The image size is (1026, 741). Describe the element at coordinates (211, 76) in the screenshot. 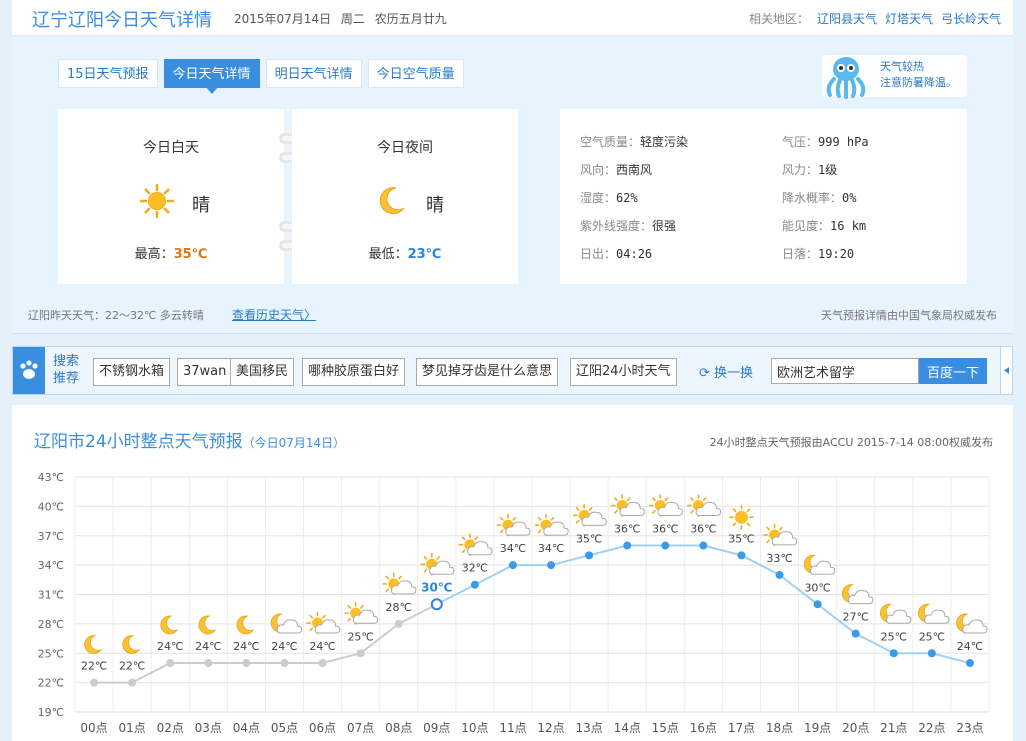

I see `tab-today-detail: 今日天气详情` at that location.